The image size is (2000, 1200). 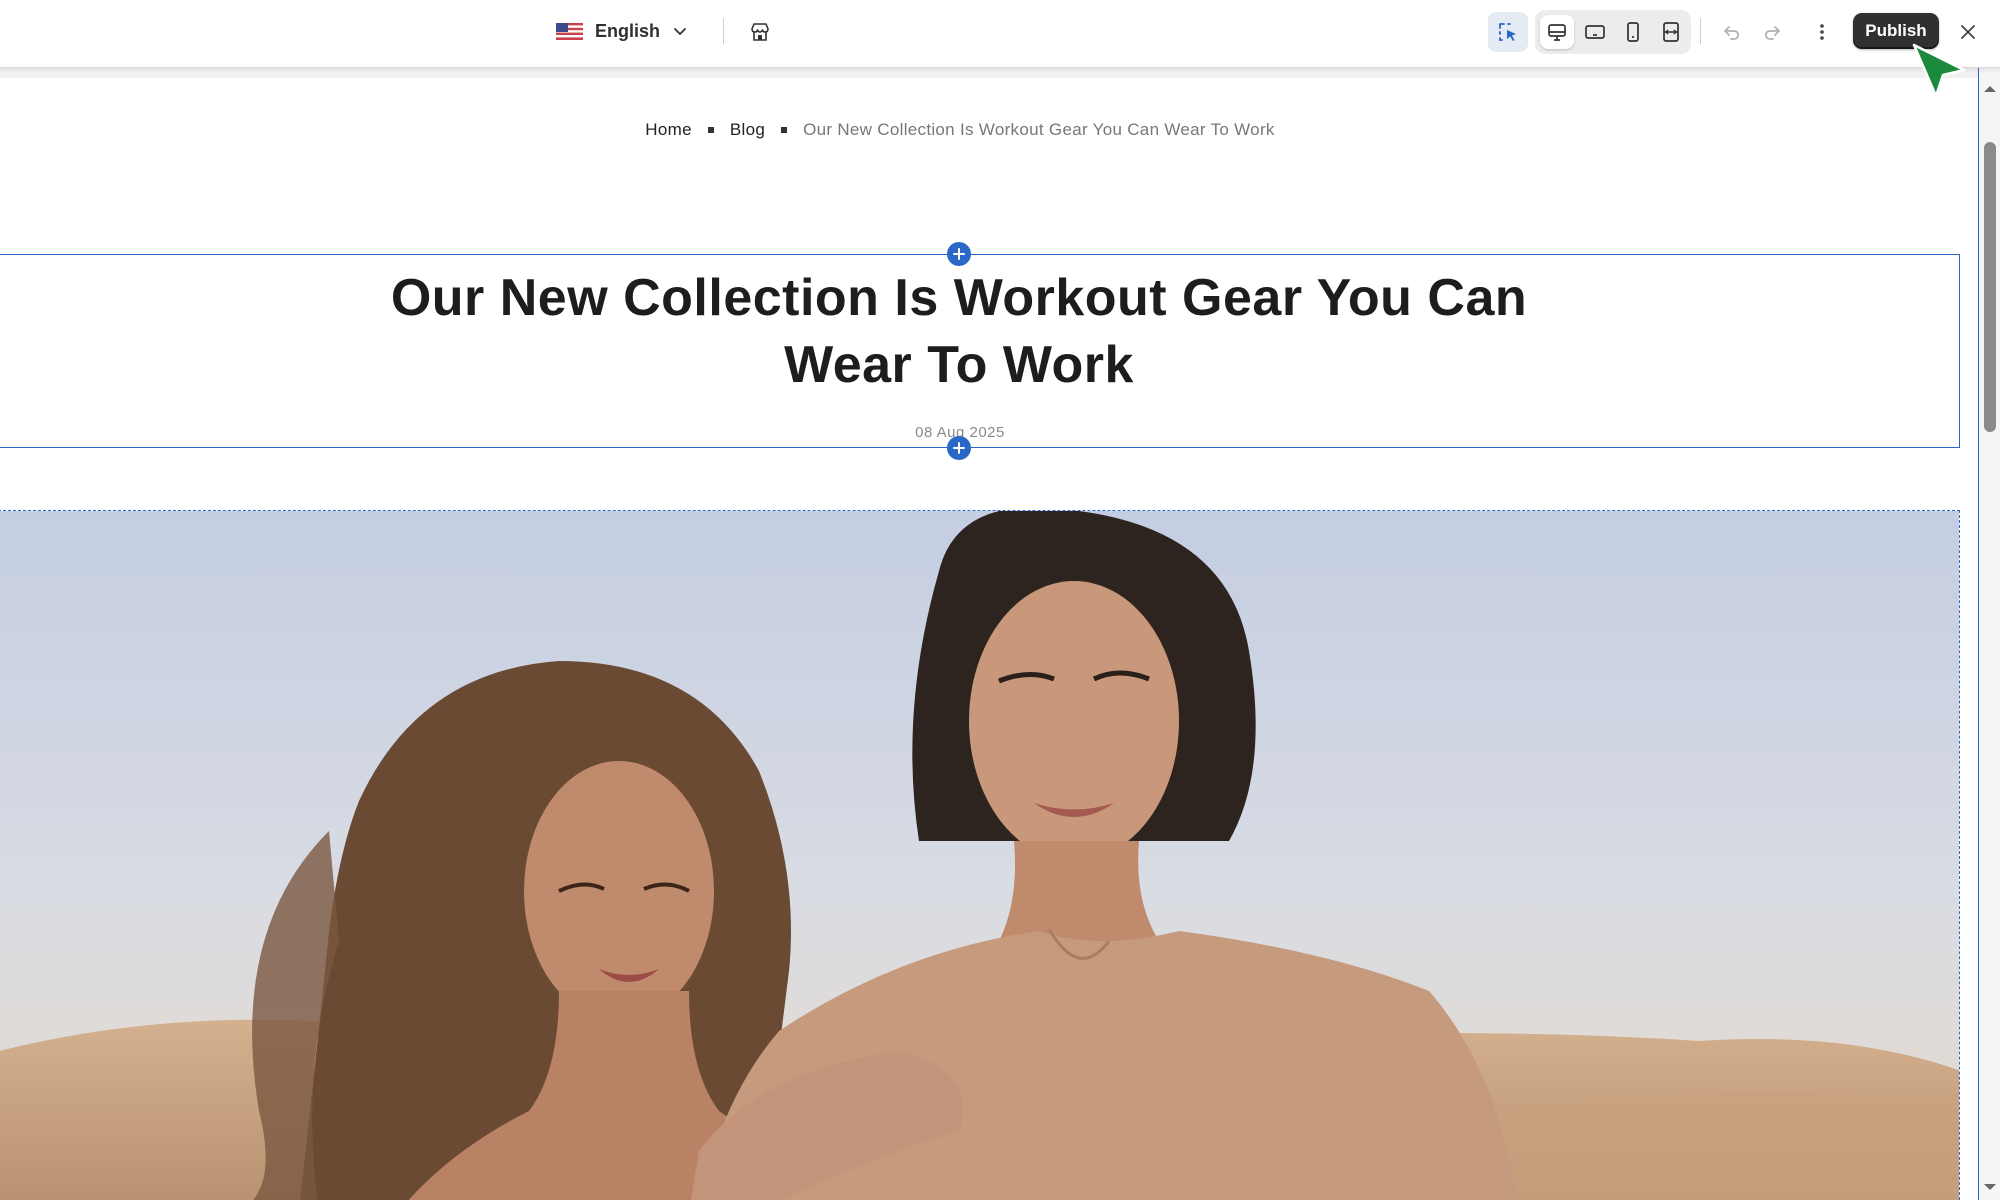 I want to click on close-icon, so click(x=1968, y=32).